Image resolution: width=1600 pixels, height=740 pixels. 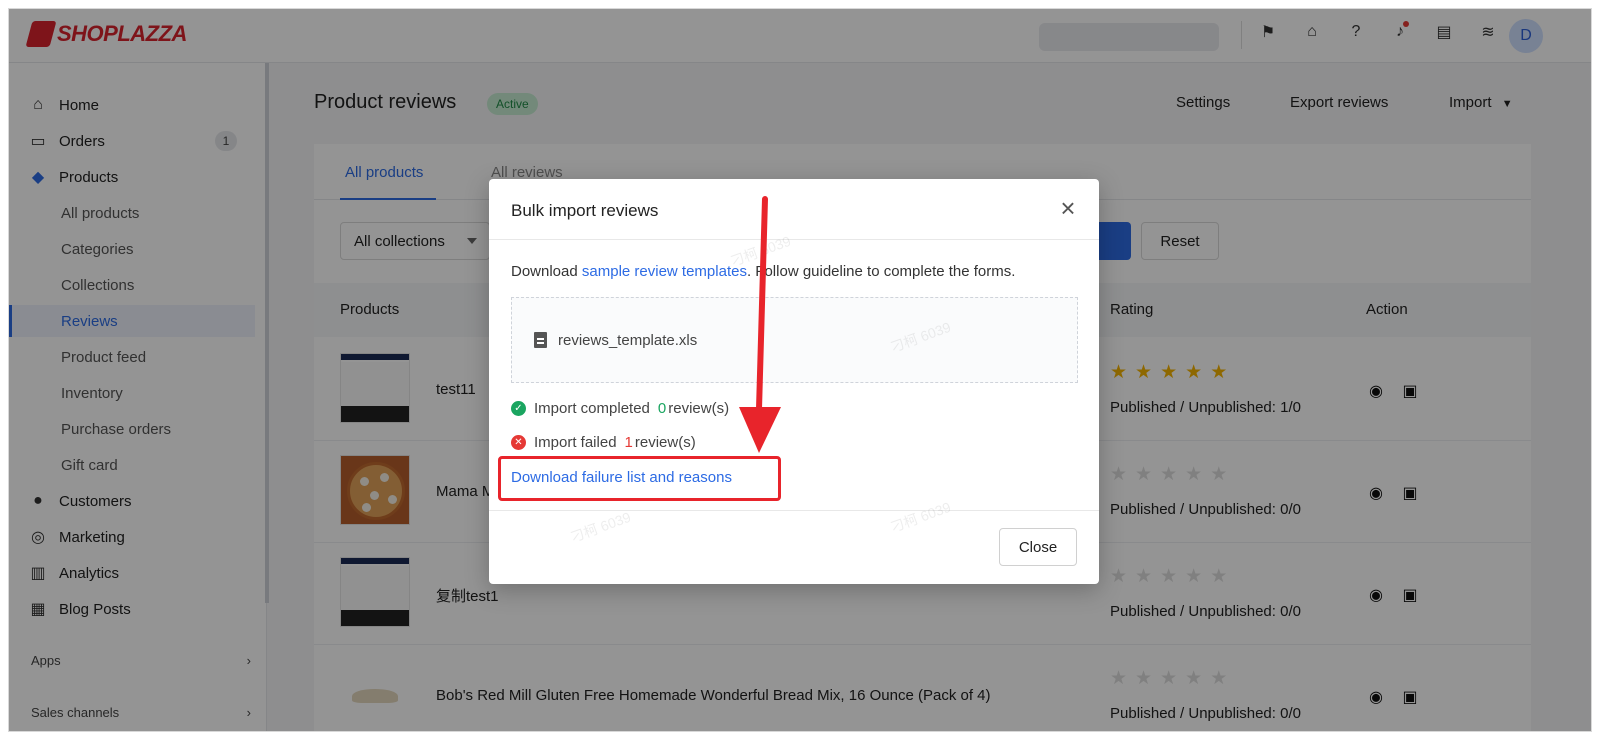 What do you see at coordinates (546, 271) in the screenshot?
I see `guide-prefix: Download` at bounding box center [546, 271].